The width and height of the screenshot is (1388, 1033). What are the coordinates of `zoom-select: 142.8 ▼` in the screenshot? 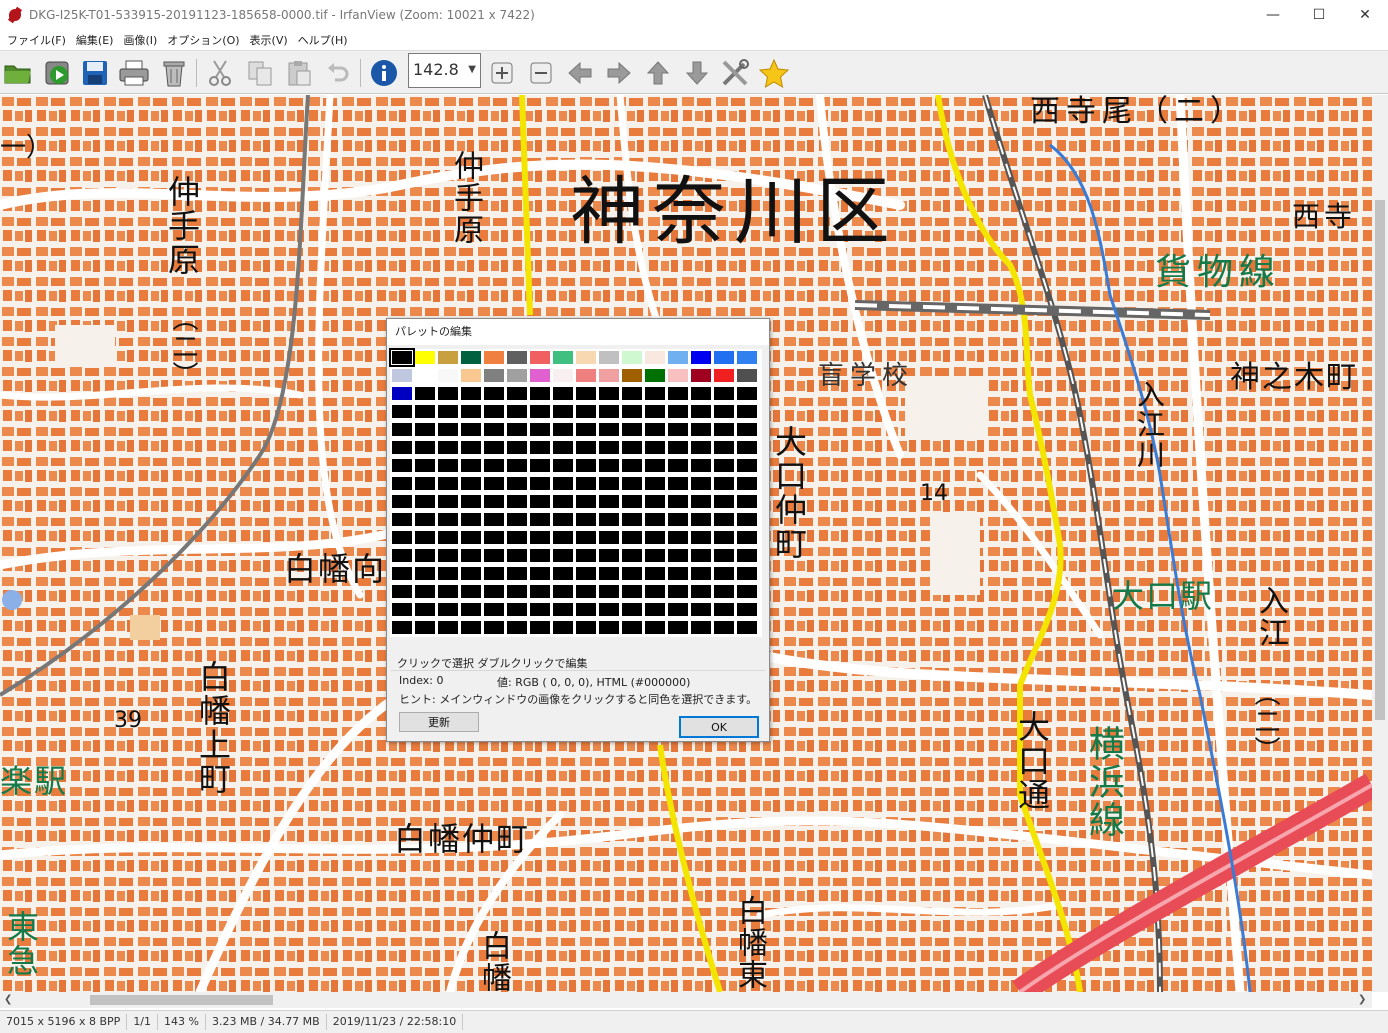 It's located at (444, 70).